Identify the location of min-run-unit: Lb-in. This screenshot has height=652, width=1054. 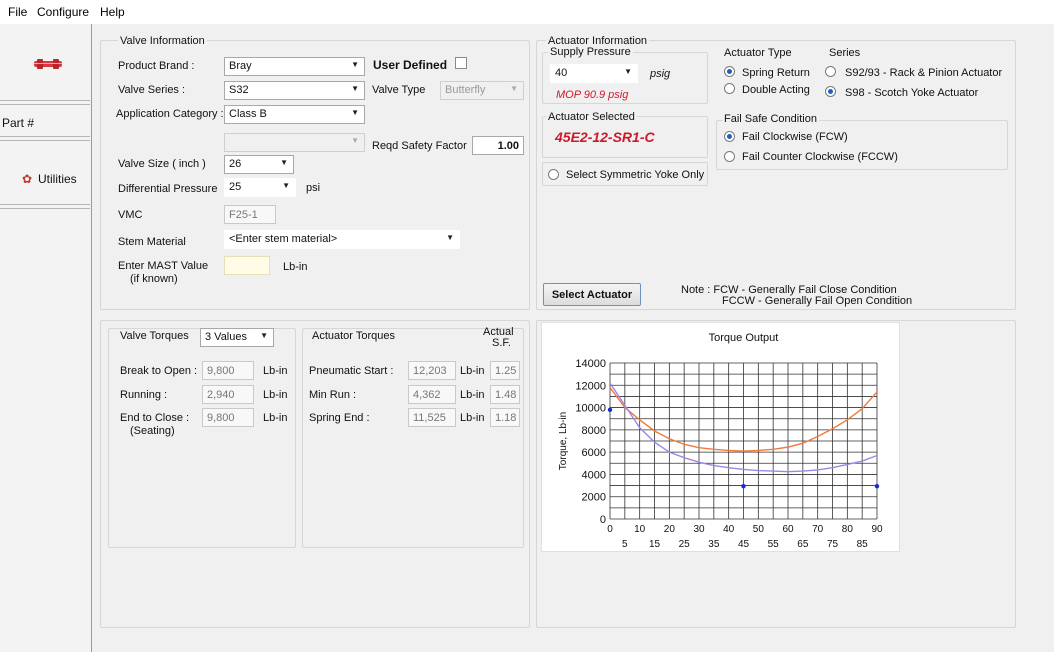
(472, 395).